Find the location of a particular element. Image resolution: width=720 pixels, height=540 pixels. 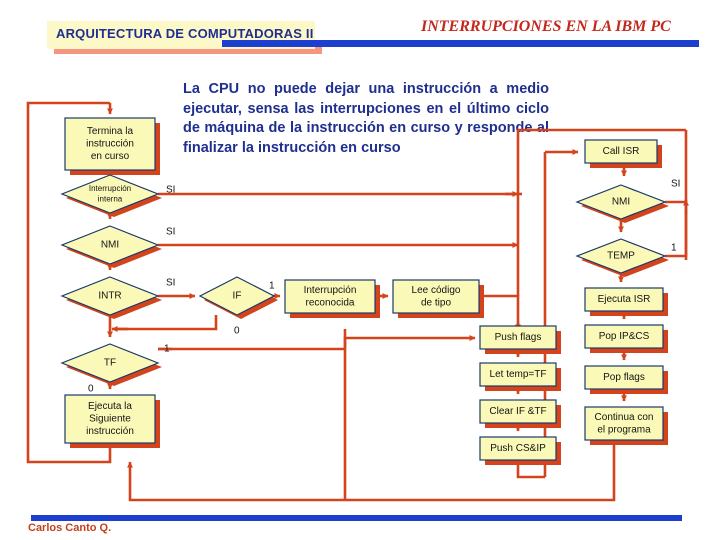

edge-lee-to-pushflags is located at coordinates (499, 312).